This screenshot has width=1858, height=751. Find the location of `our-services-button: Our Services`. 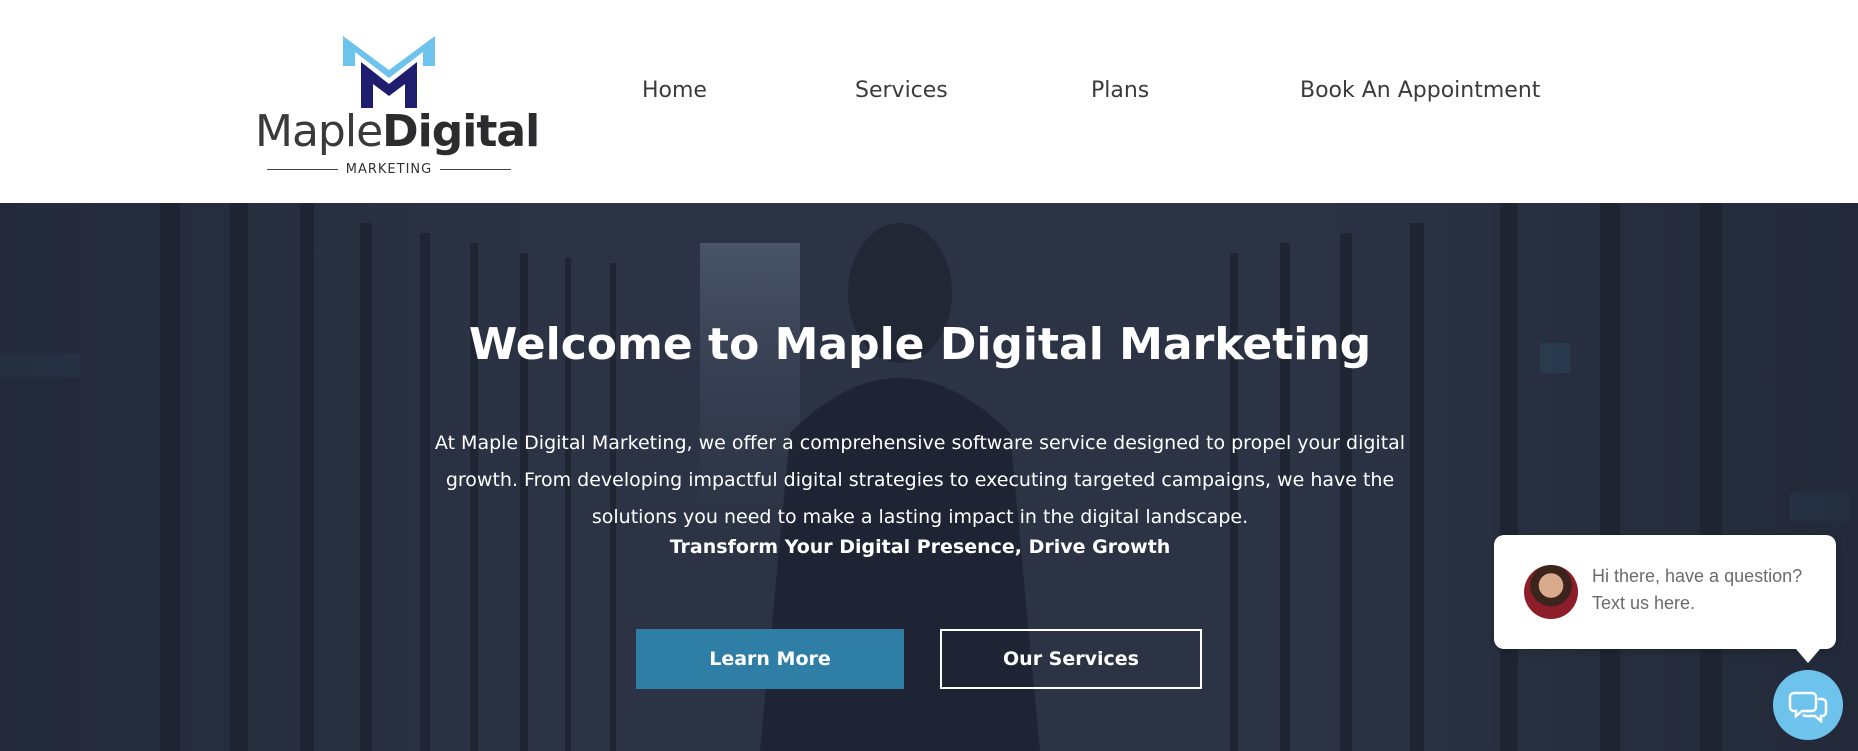

our-services-button: Our Services is located at coordinates (1071, 659).